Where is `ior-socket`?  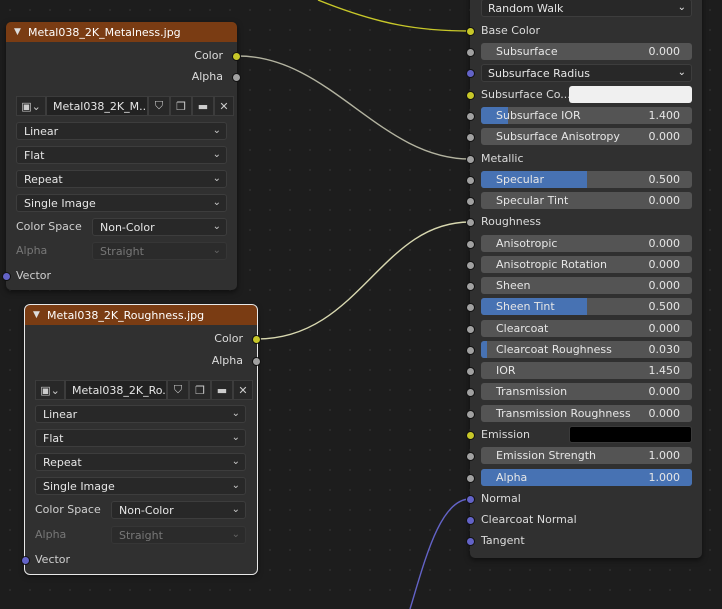
ior-socket is located at coordinates (470, 371).